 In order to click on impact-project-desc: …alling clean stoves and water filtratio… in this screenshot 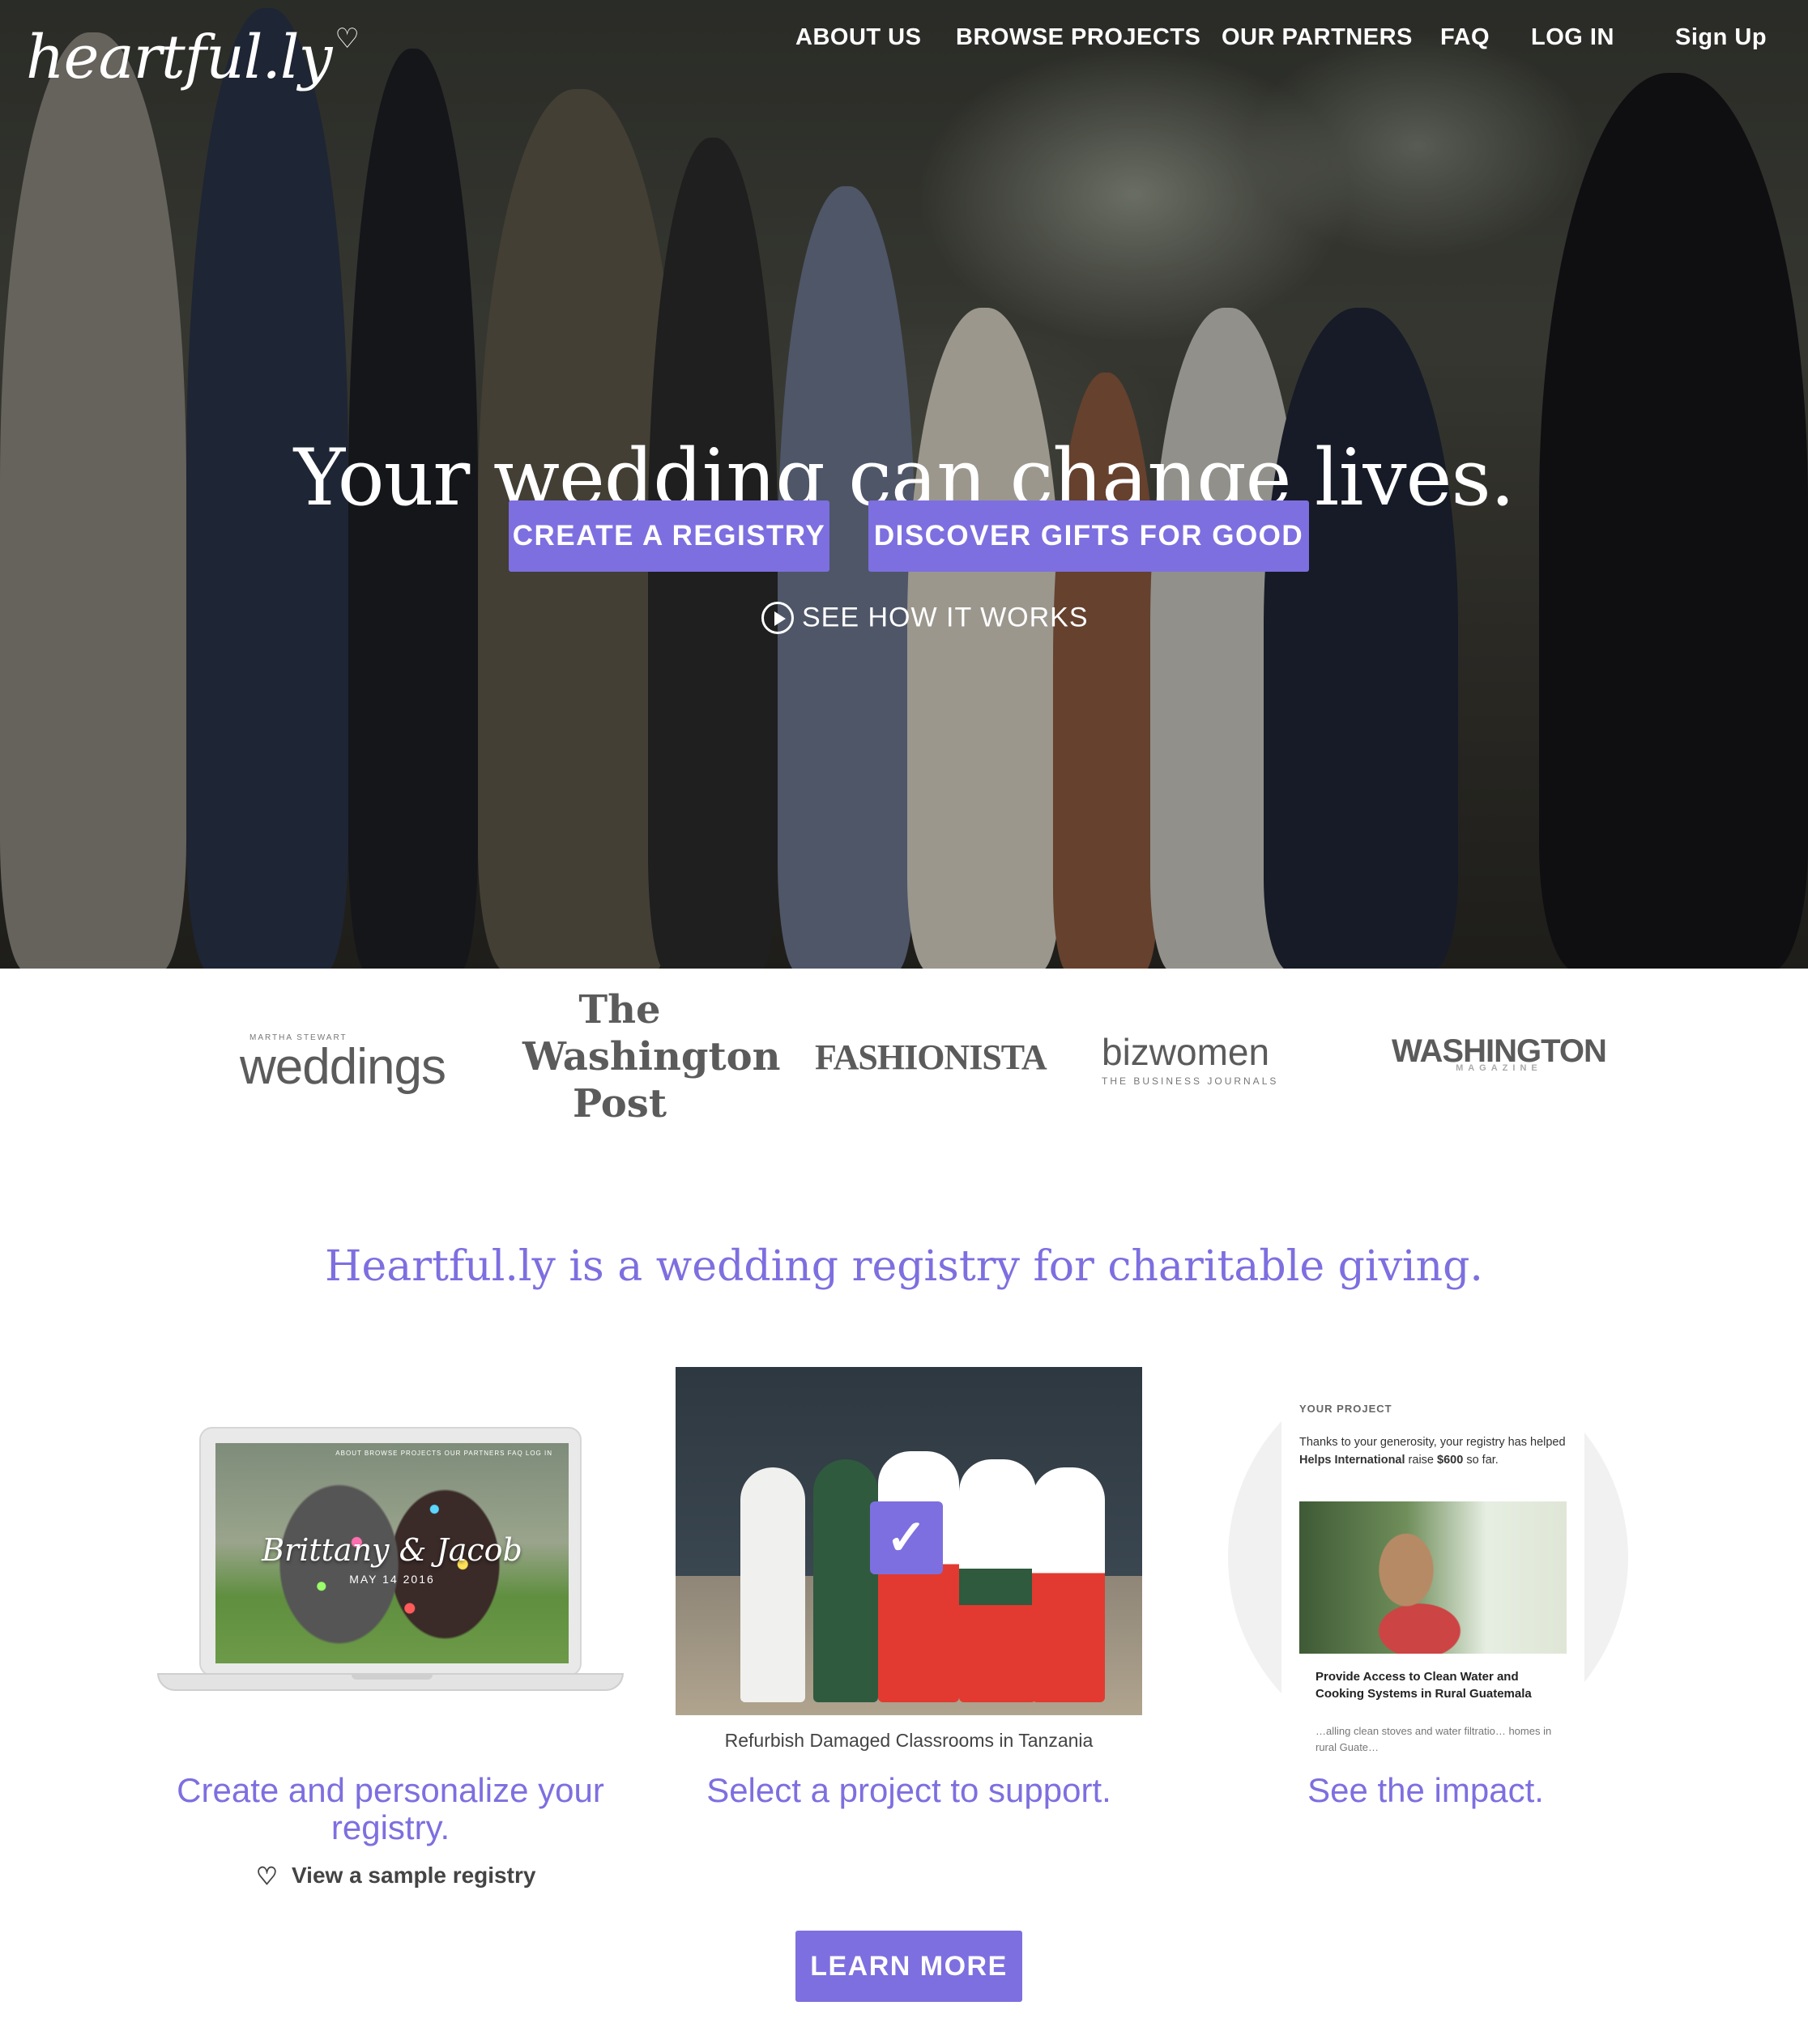, I will do `click(1433, 1739)`.